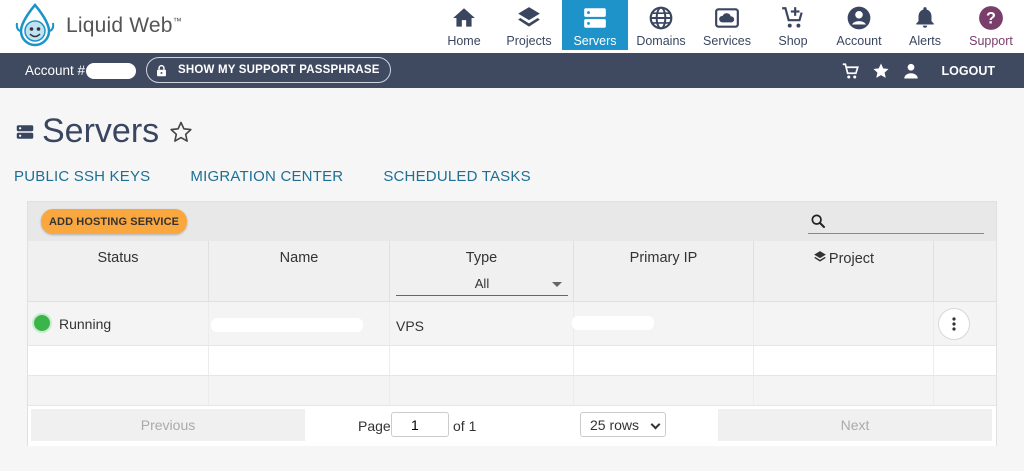 The width and height of the screenshot is (1024, 471). What do you see at coordinates (557, 284) in the screenshot?
I see `caret-down-icon` at bounding box center [557, 284].